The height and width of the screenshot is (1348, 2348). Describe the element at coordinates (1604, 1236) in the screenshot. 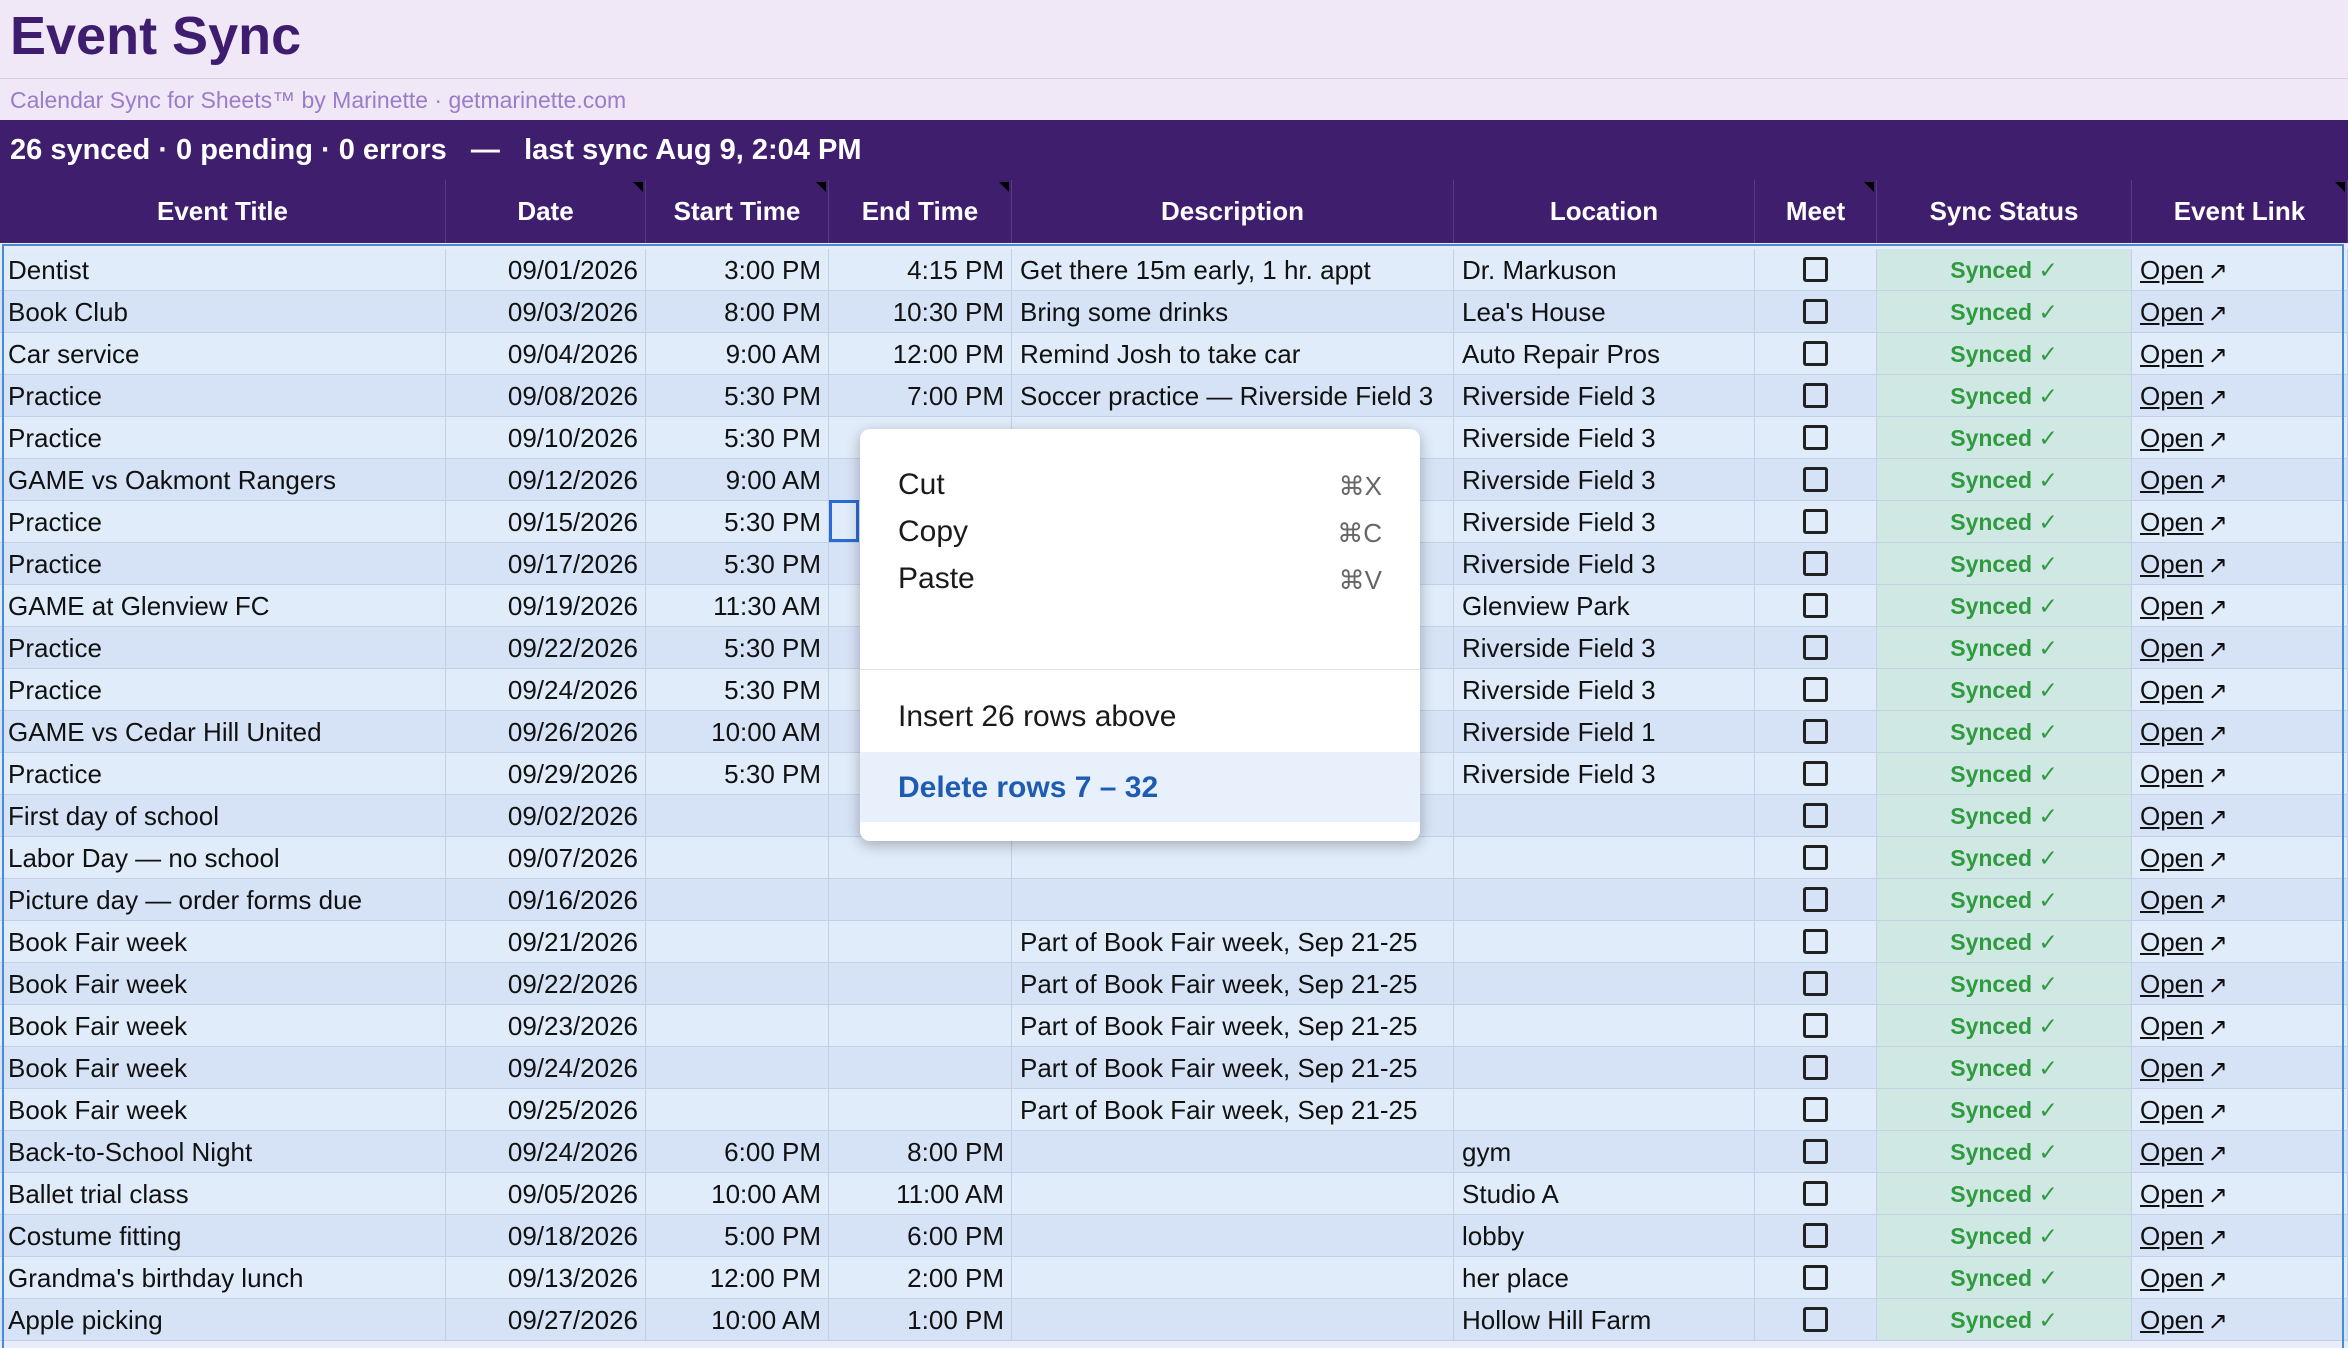

I see `cell-location: lobby` at that location.